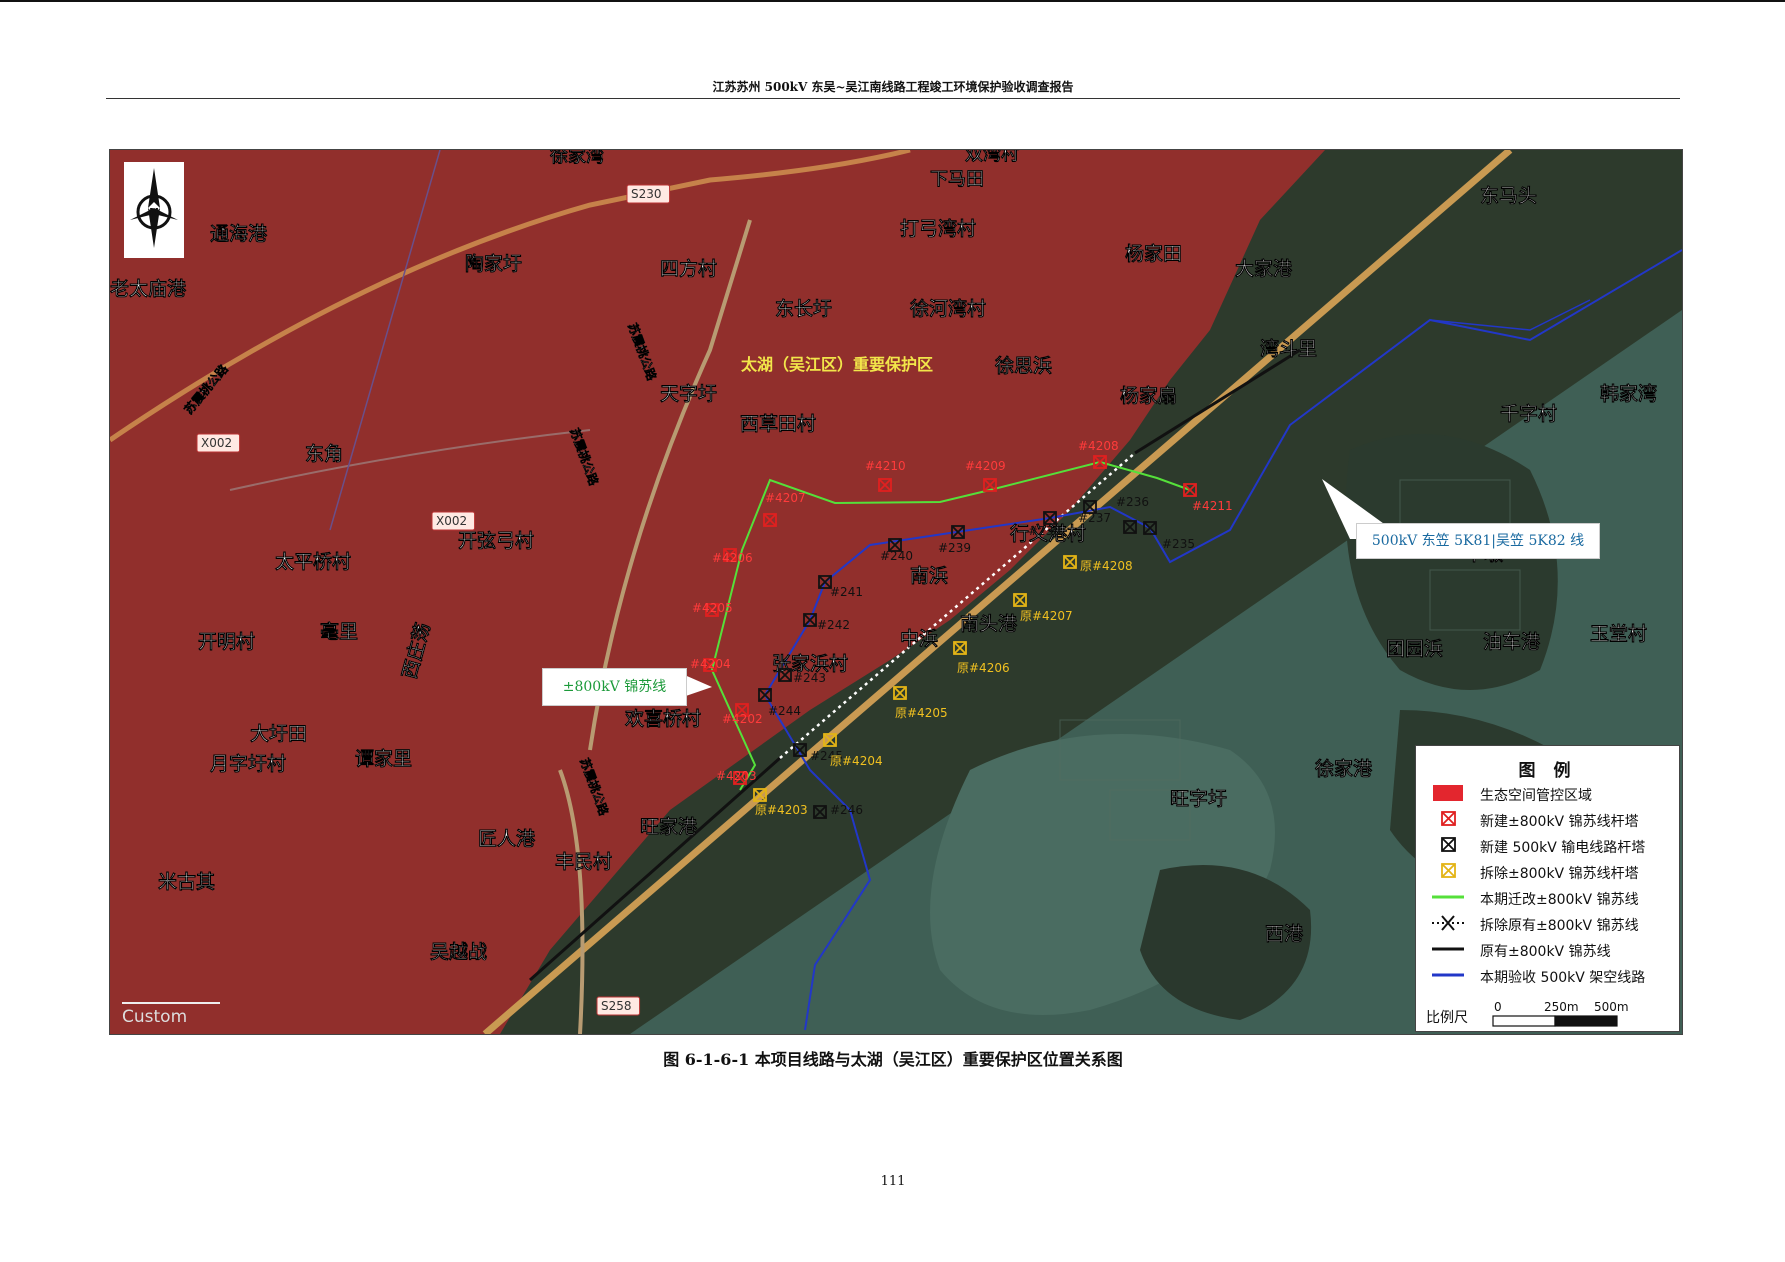 Image resolution: width=1785 pixels, height=1262 pixels. What do you see at coordinates (989, 624) in the screenshot?
I see `place-name-label: 南头港` at bounding box center [989, 624].